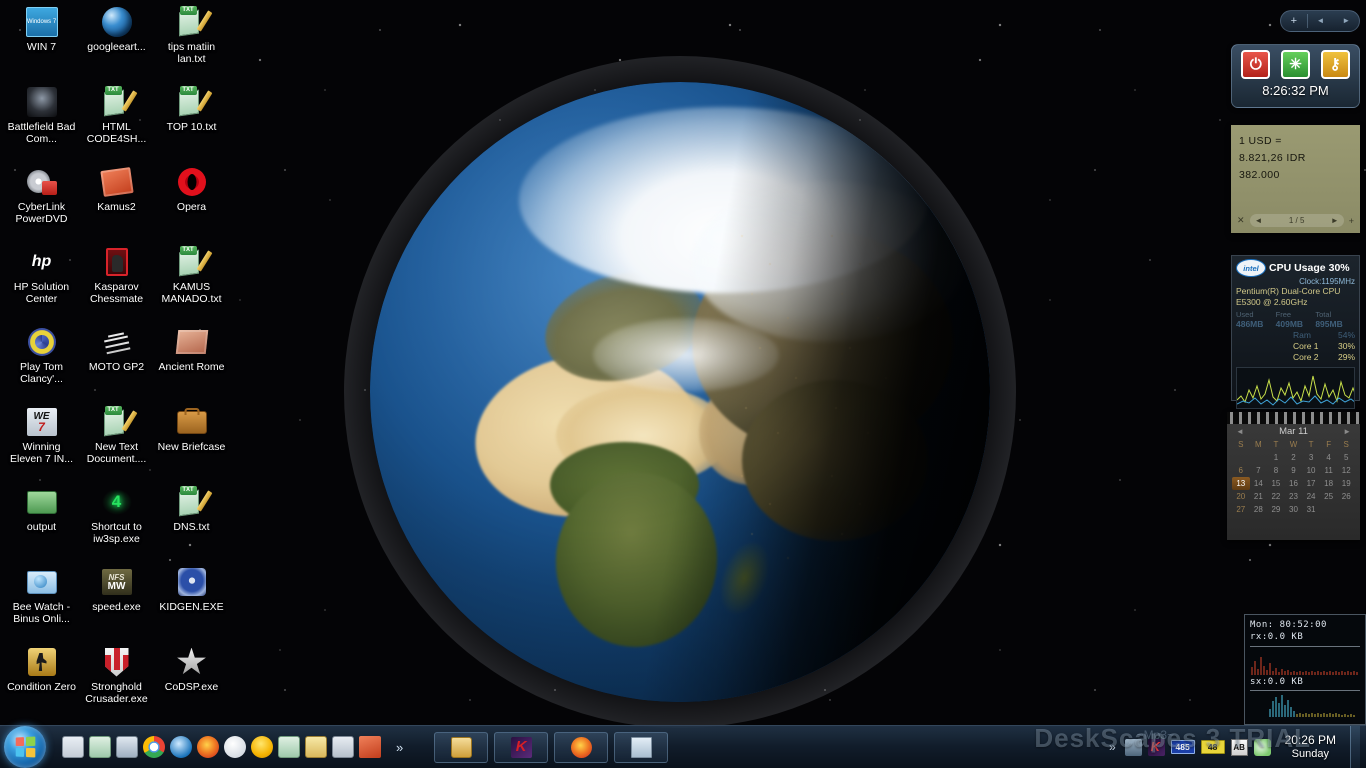 The image size is (1366, 768). Describe the element at coordinates (581, 747) in the screenshot. I see `taskbar-window-firefox` at that location.